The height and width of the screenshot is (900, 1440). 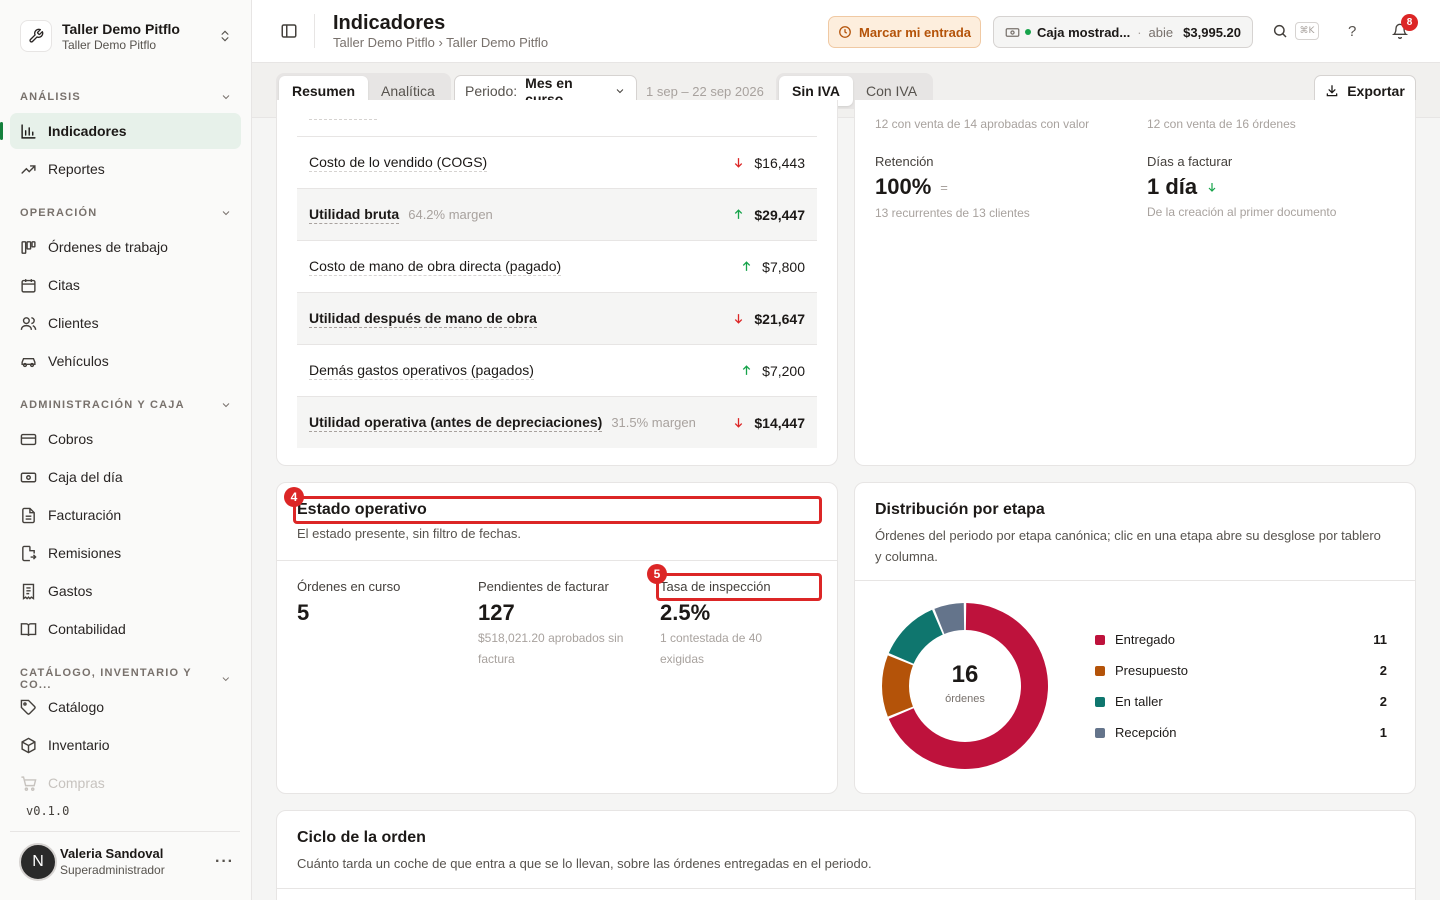 I want to click on table-row: Utilidad después de mano de obra $21,647, so click(x=557, y=318).